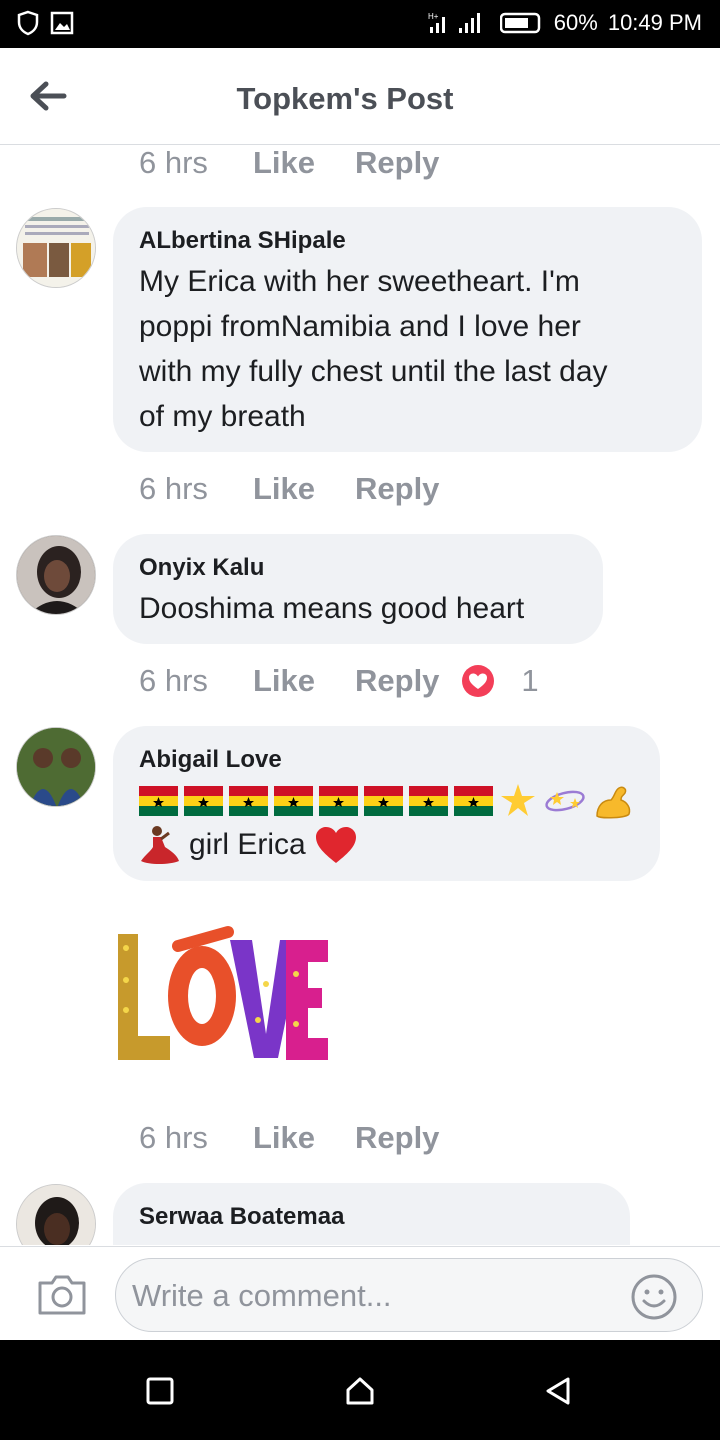  I want to click on red-heart-icon, so click(335, 844).